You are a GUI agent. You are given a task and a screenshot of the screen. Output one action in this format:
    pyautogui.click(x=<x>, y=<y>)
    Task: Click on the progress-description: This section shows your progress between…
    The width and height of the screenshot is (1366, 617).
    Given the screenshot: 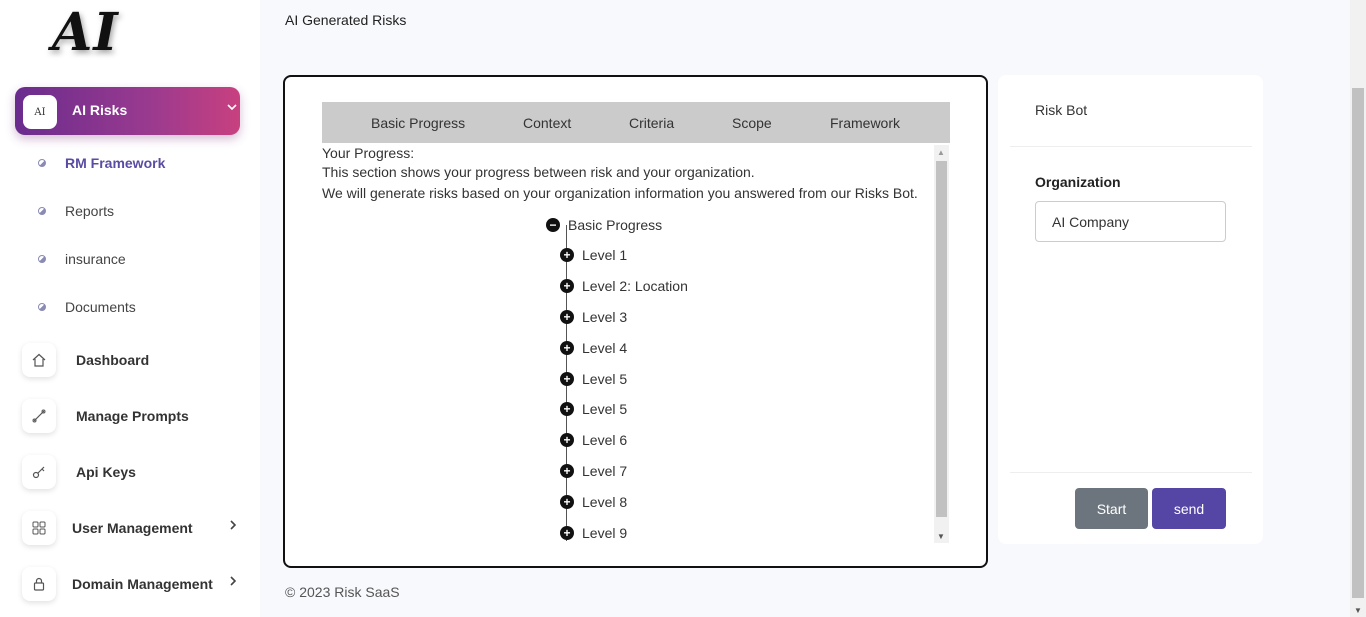 What is the action you would take?
    pyautogui.click(x=538, y=172)
    